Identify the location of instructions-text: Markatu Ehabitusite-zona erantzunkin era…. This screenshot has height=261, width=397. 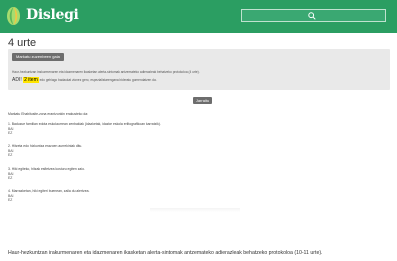
(48, 114).